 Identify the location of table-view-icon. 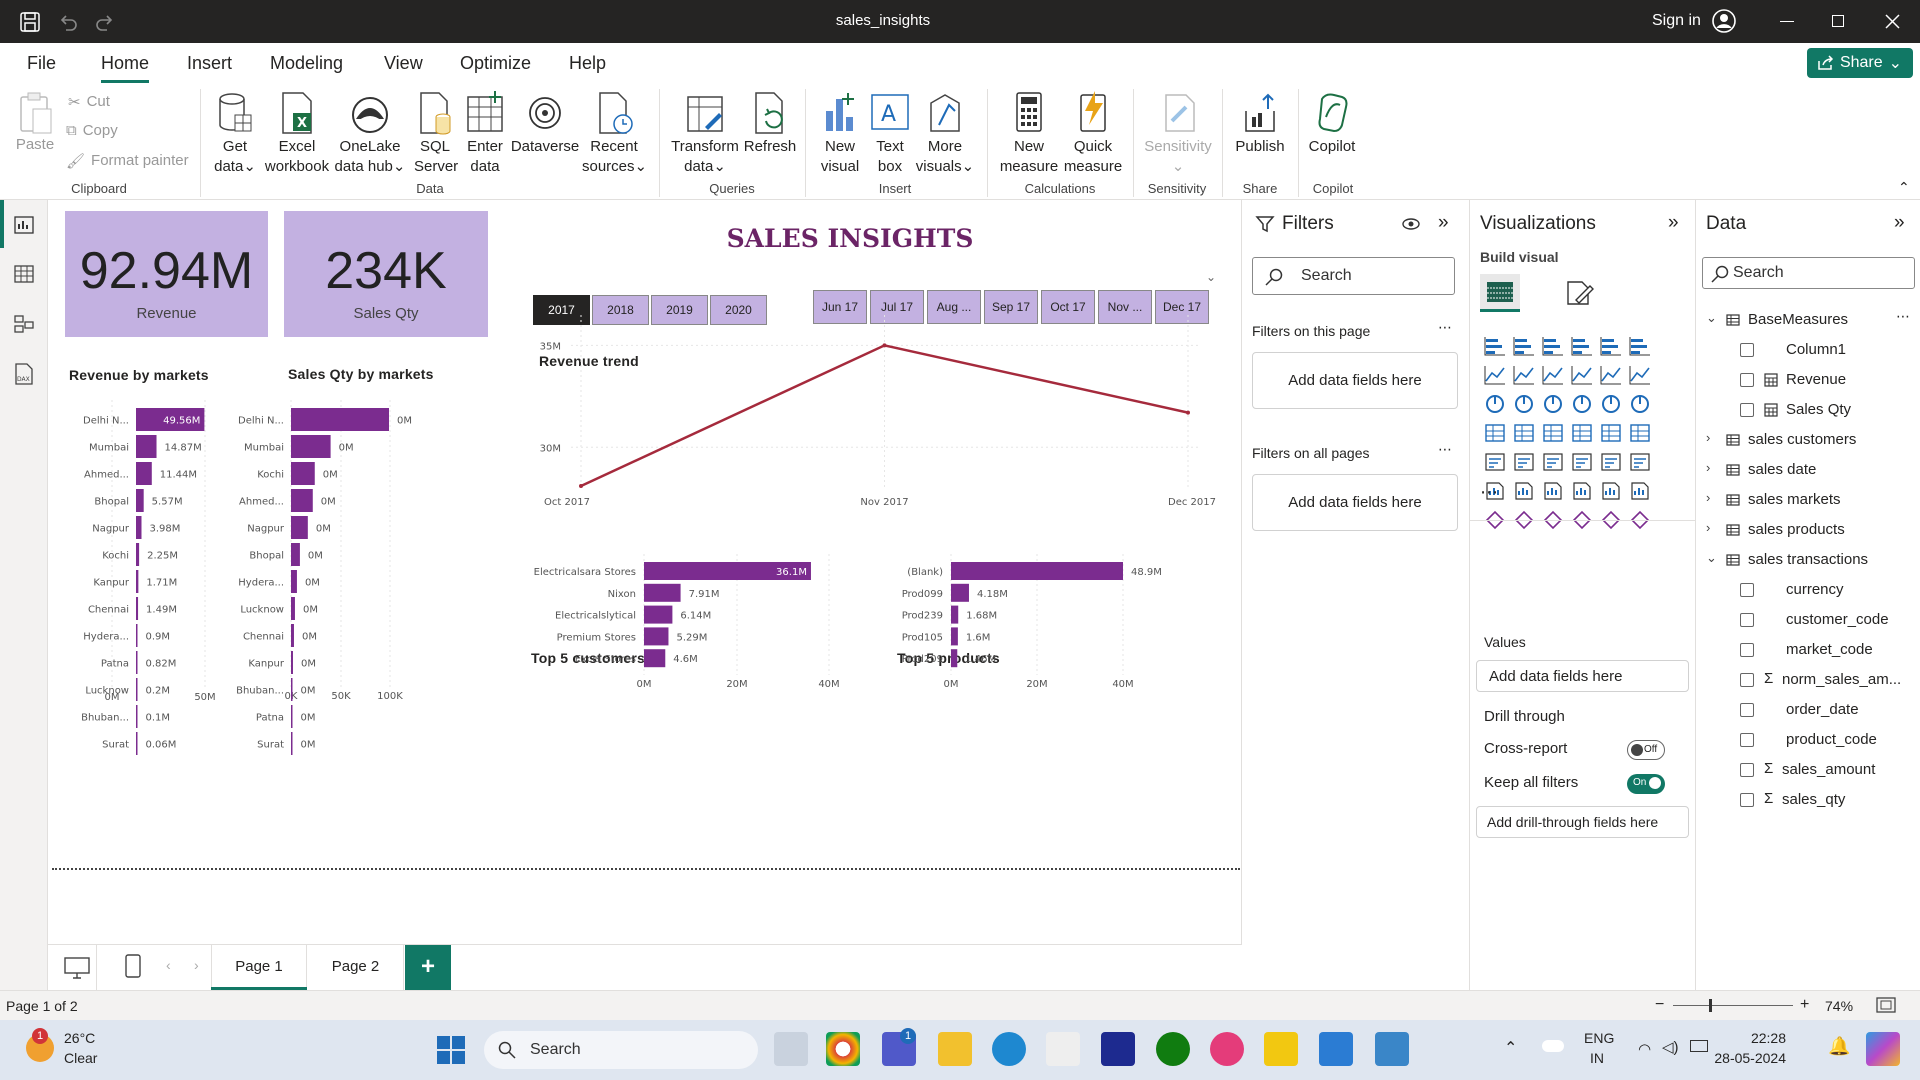
(24, 274).